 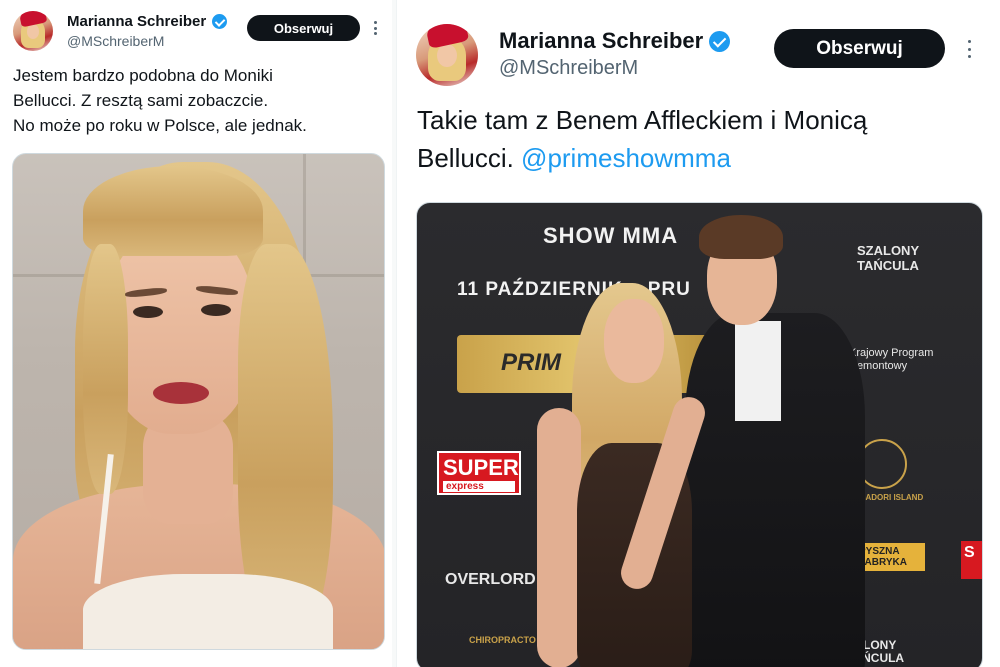 What do you see at coordinates (892, 557) in the screenshot?
I see `pyszna-fabryka-tag: PYSZNA FABRYKA` at bounding box center [892, 557].